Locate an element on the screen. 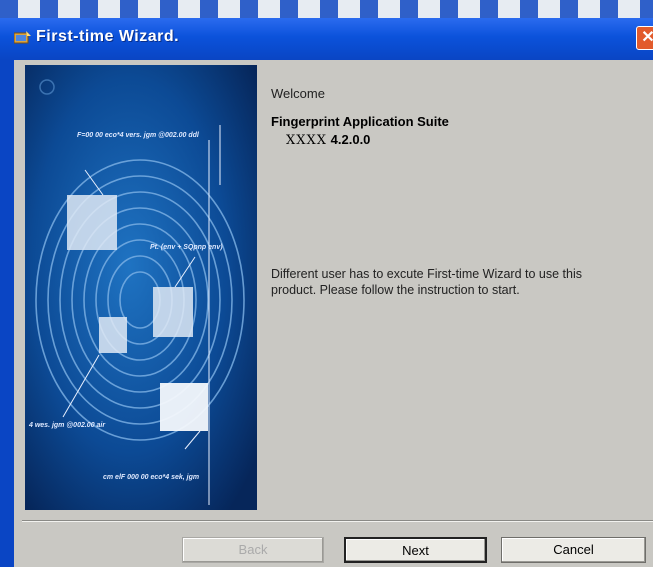 The width and height of the screenshot is (653, 567). background-taskbar-strip is located at coordinates (326, 9).